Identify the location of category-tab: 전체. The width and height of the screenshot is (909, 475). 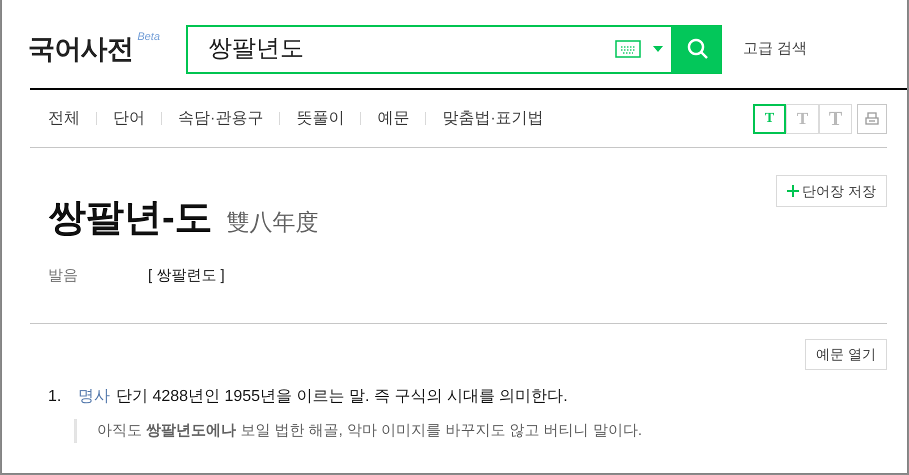
(64, 118).